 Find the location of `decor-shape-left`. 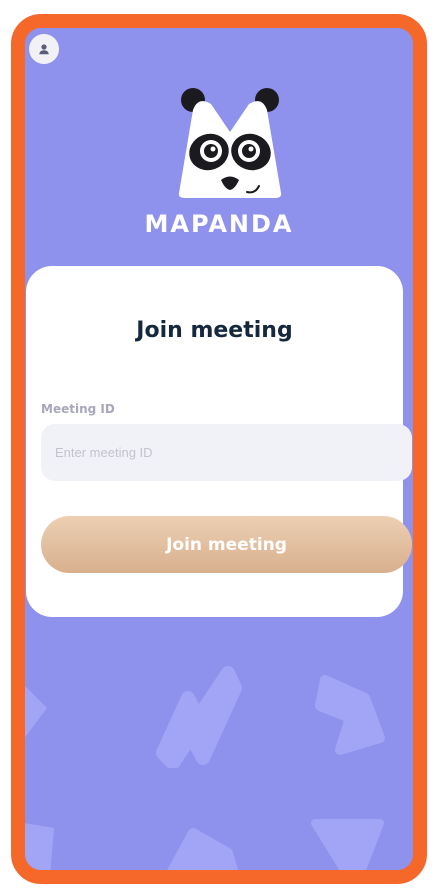

decor-shape-left is located at coordinates (36, 712).